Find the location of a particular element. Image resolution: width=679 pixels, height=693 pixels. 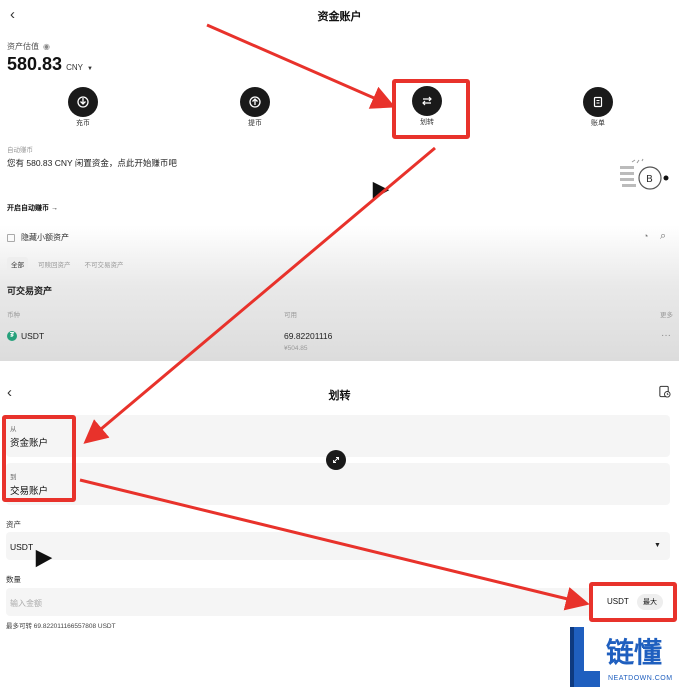

hide-small-assets-row: 隐藏小额资产 is located at coordinates (38, 237).